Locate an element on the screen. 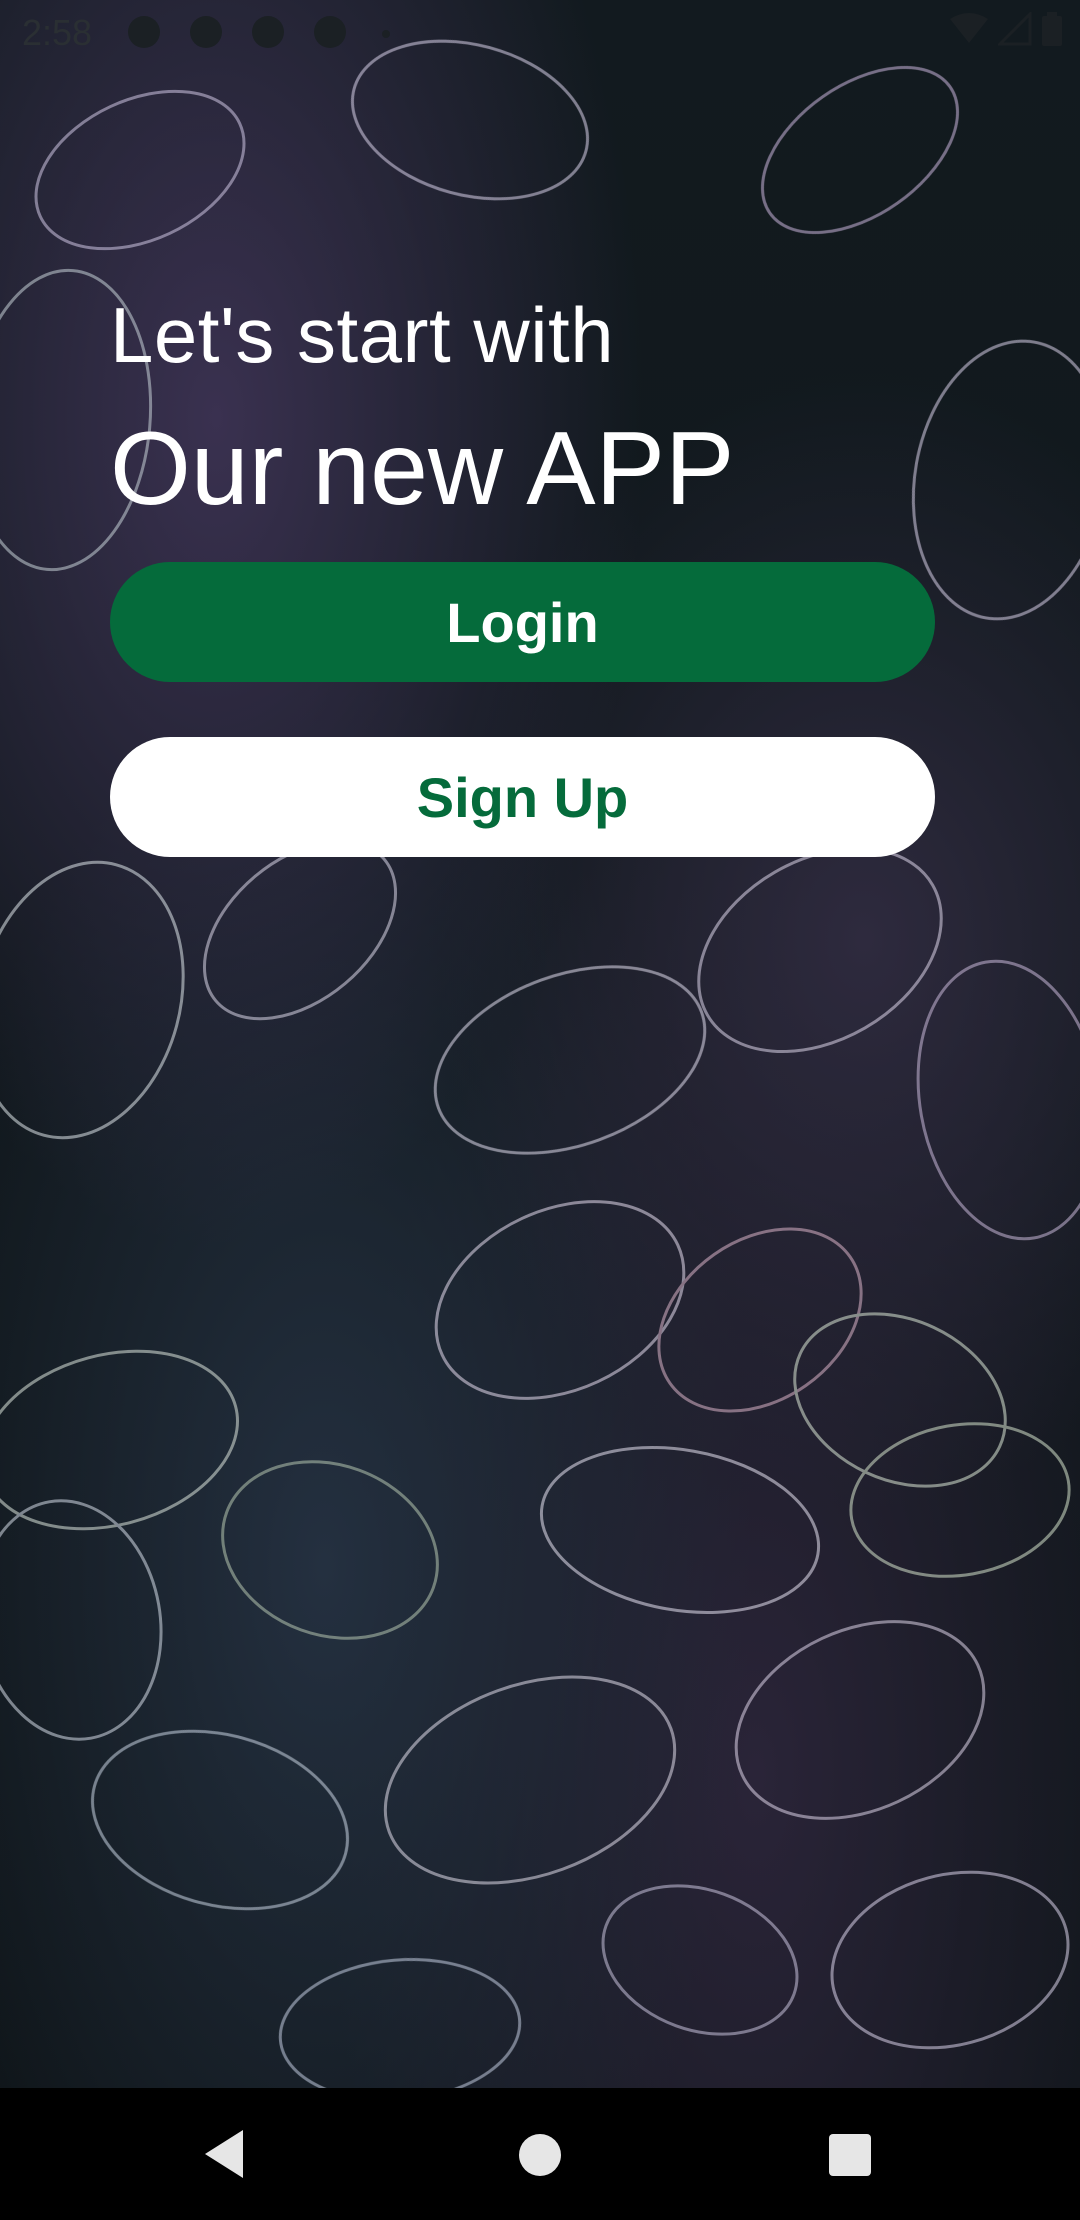 The image size is (1080, 2220). settings-icon is located at coordinates (144, 32).